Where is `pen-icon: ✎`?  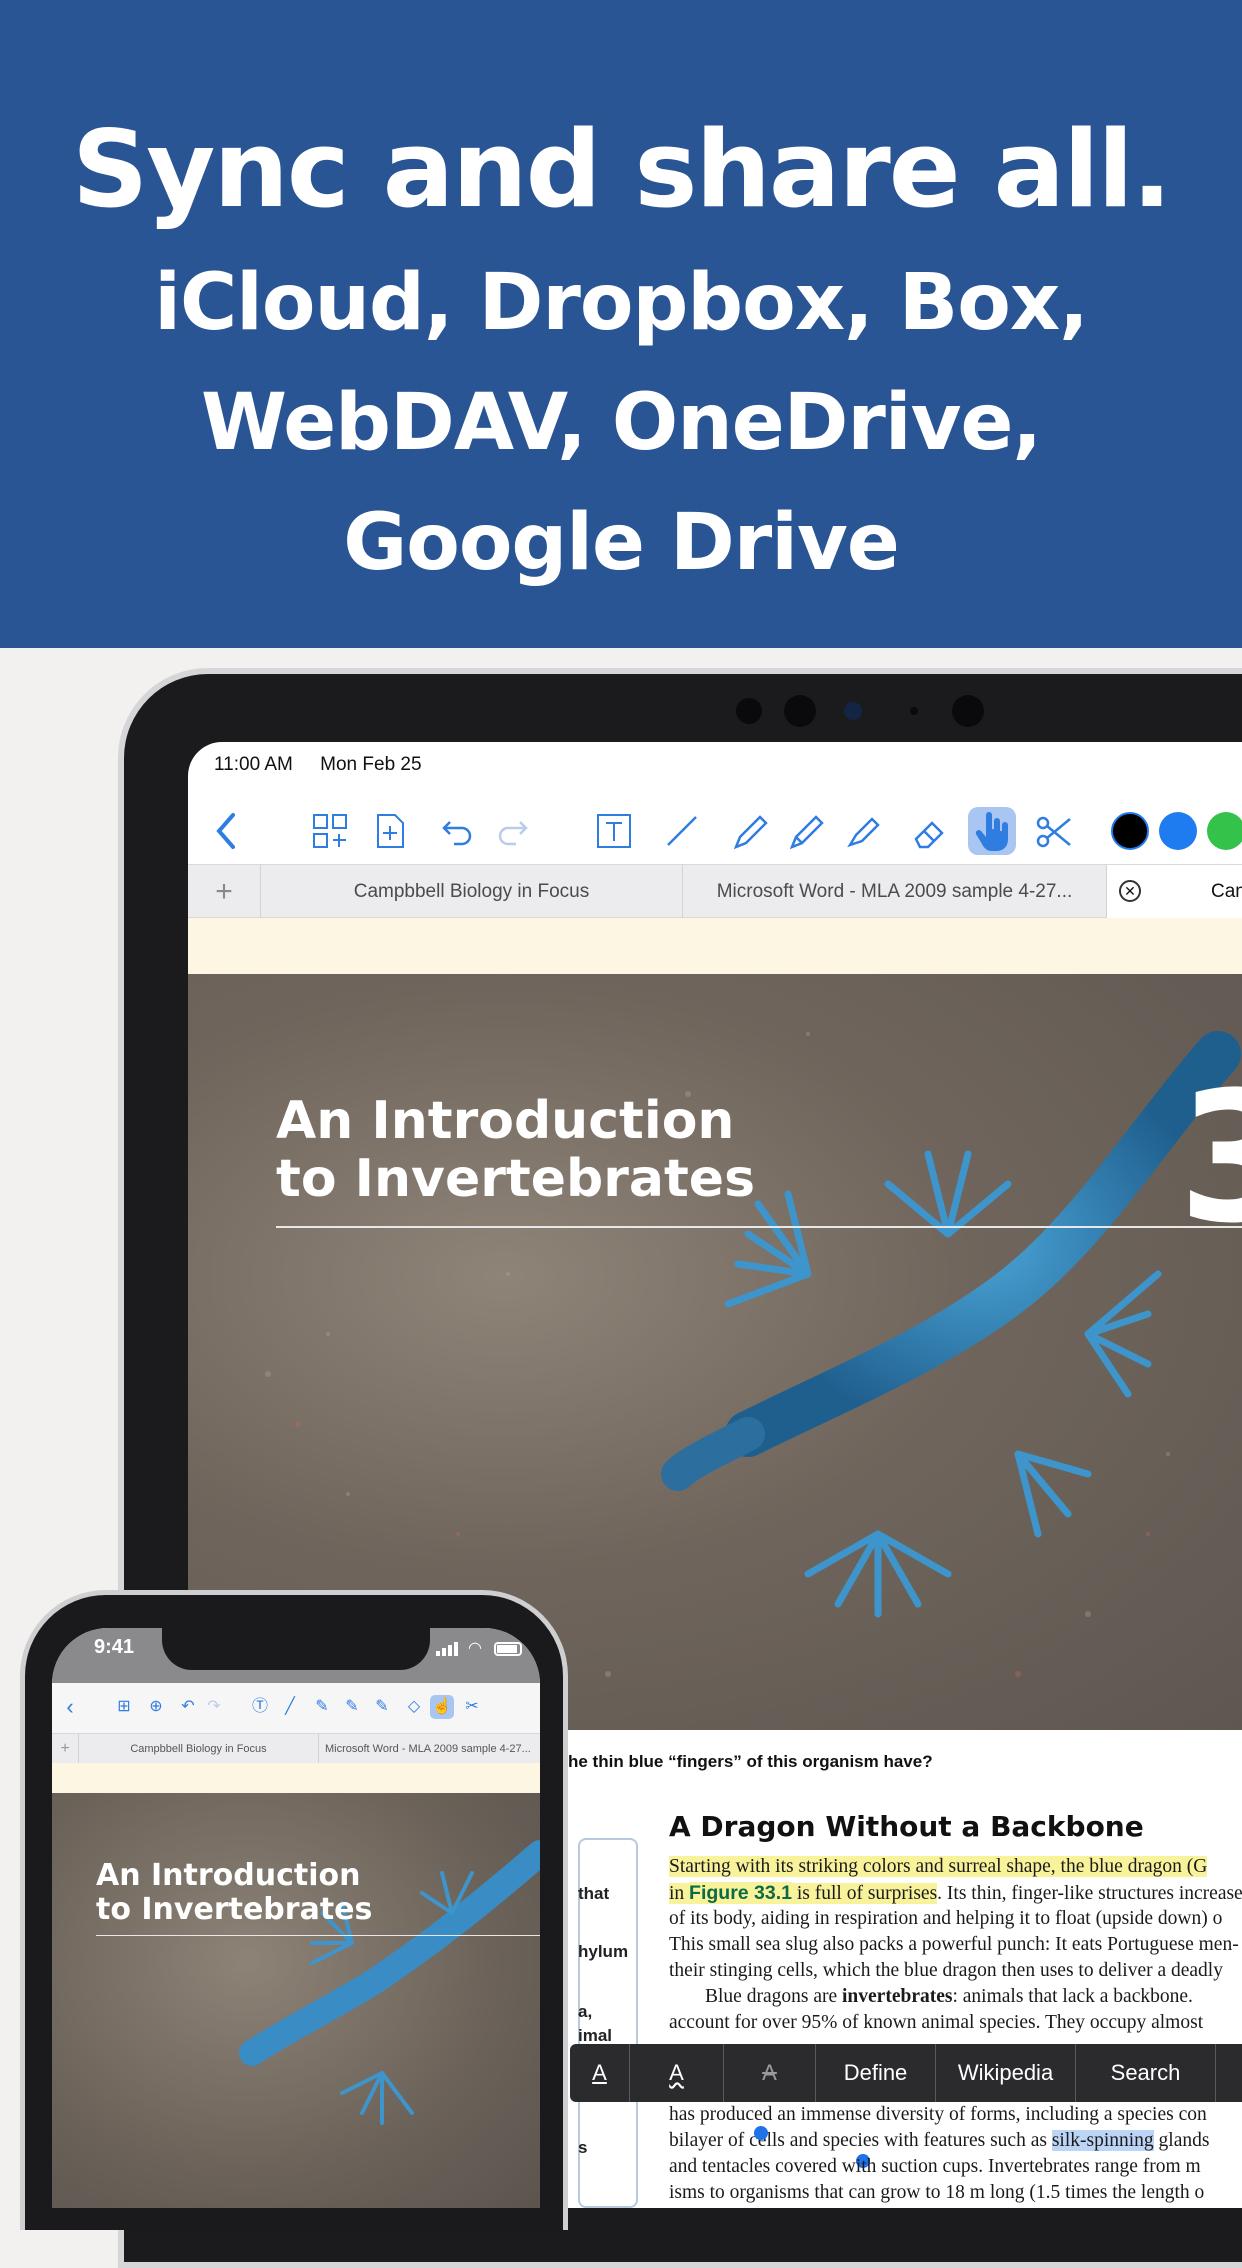
pen-icon: ✎ is located at coordinates (322, 1707).